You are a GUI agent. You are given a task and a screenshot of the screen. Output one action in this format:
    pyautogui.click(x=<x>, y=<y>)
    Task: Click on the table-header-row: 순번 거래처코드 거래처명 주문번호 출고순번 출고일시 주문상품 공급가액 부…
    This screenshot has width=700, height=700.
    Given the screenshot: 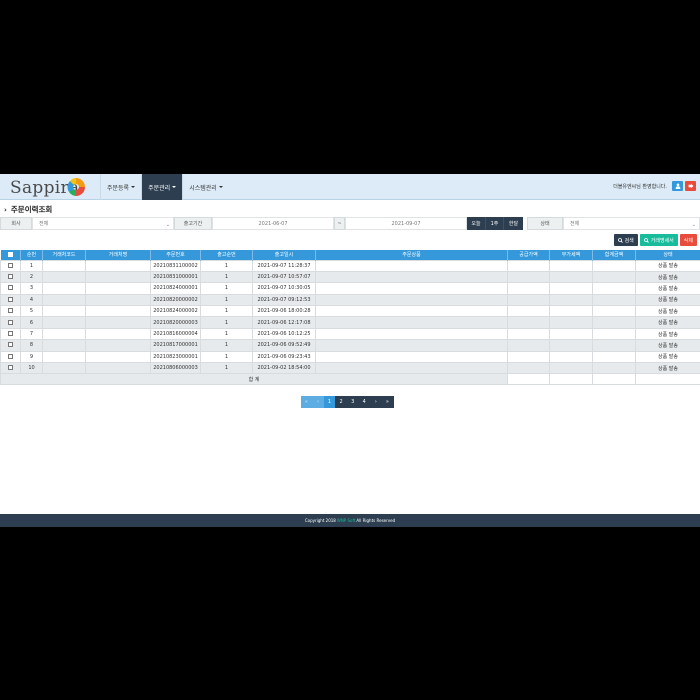 What is the action you would take?
    pyautogui.click(x=350, y=255)
    